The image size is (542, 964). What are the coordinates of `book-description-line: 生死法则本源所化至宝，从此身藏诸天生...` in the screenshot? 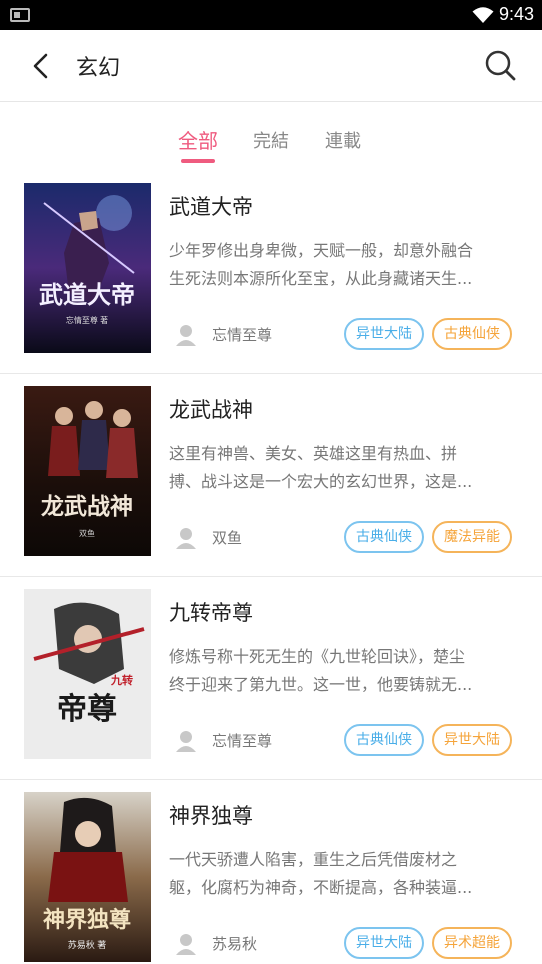 It's located at (321, 278).